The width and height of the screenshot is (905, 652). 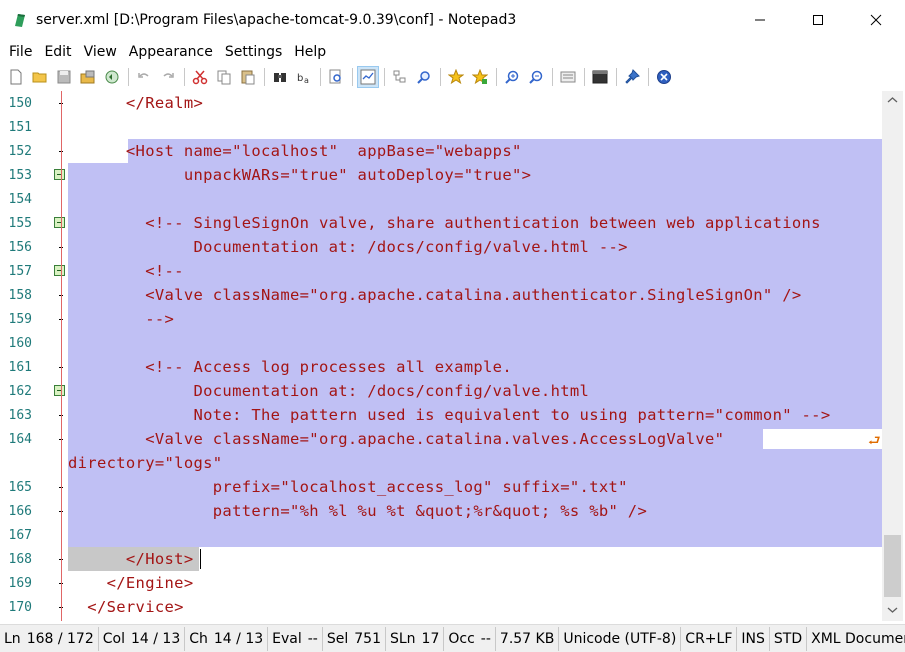 I want to click on close-icon, so click(x=876, y=20).